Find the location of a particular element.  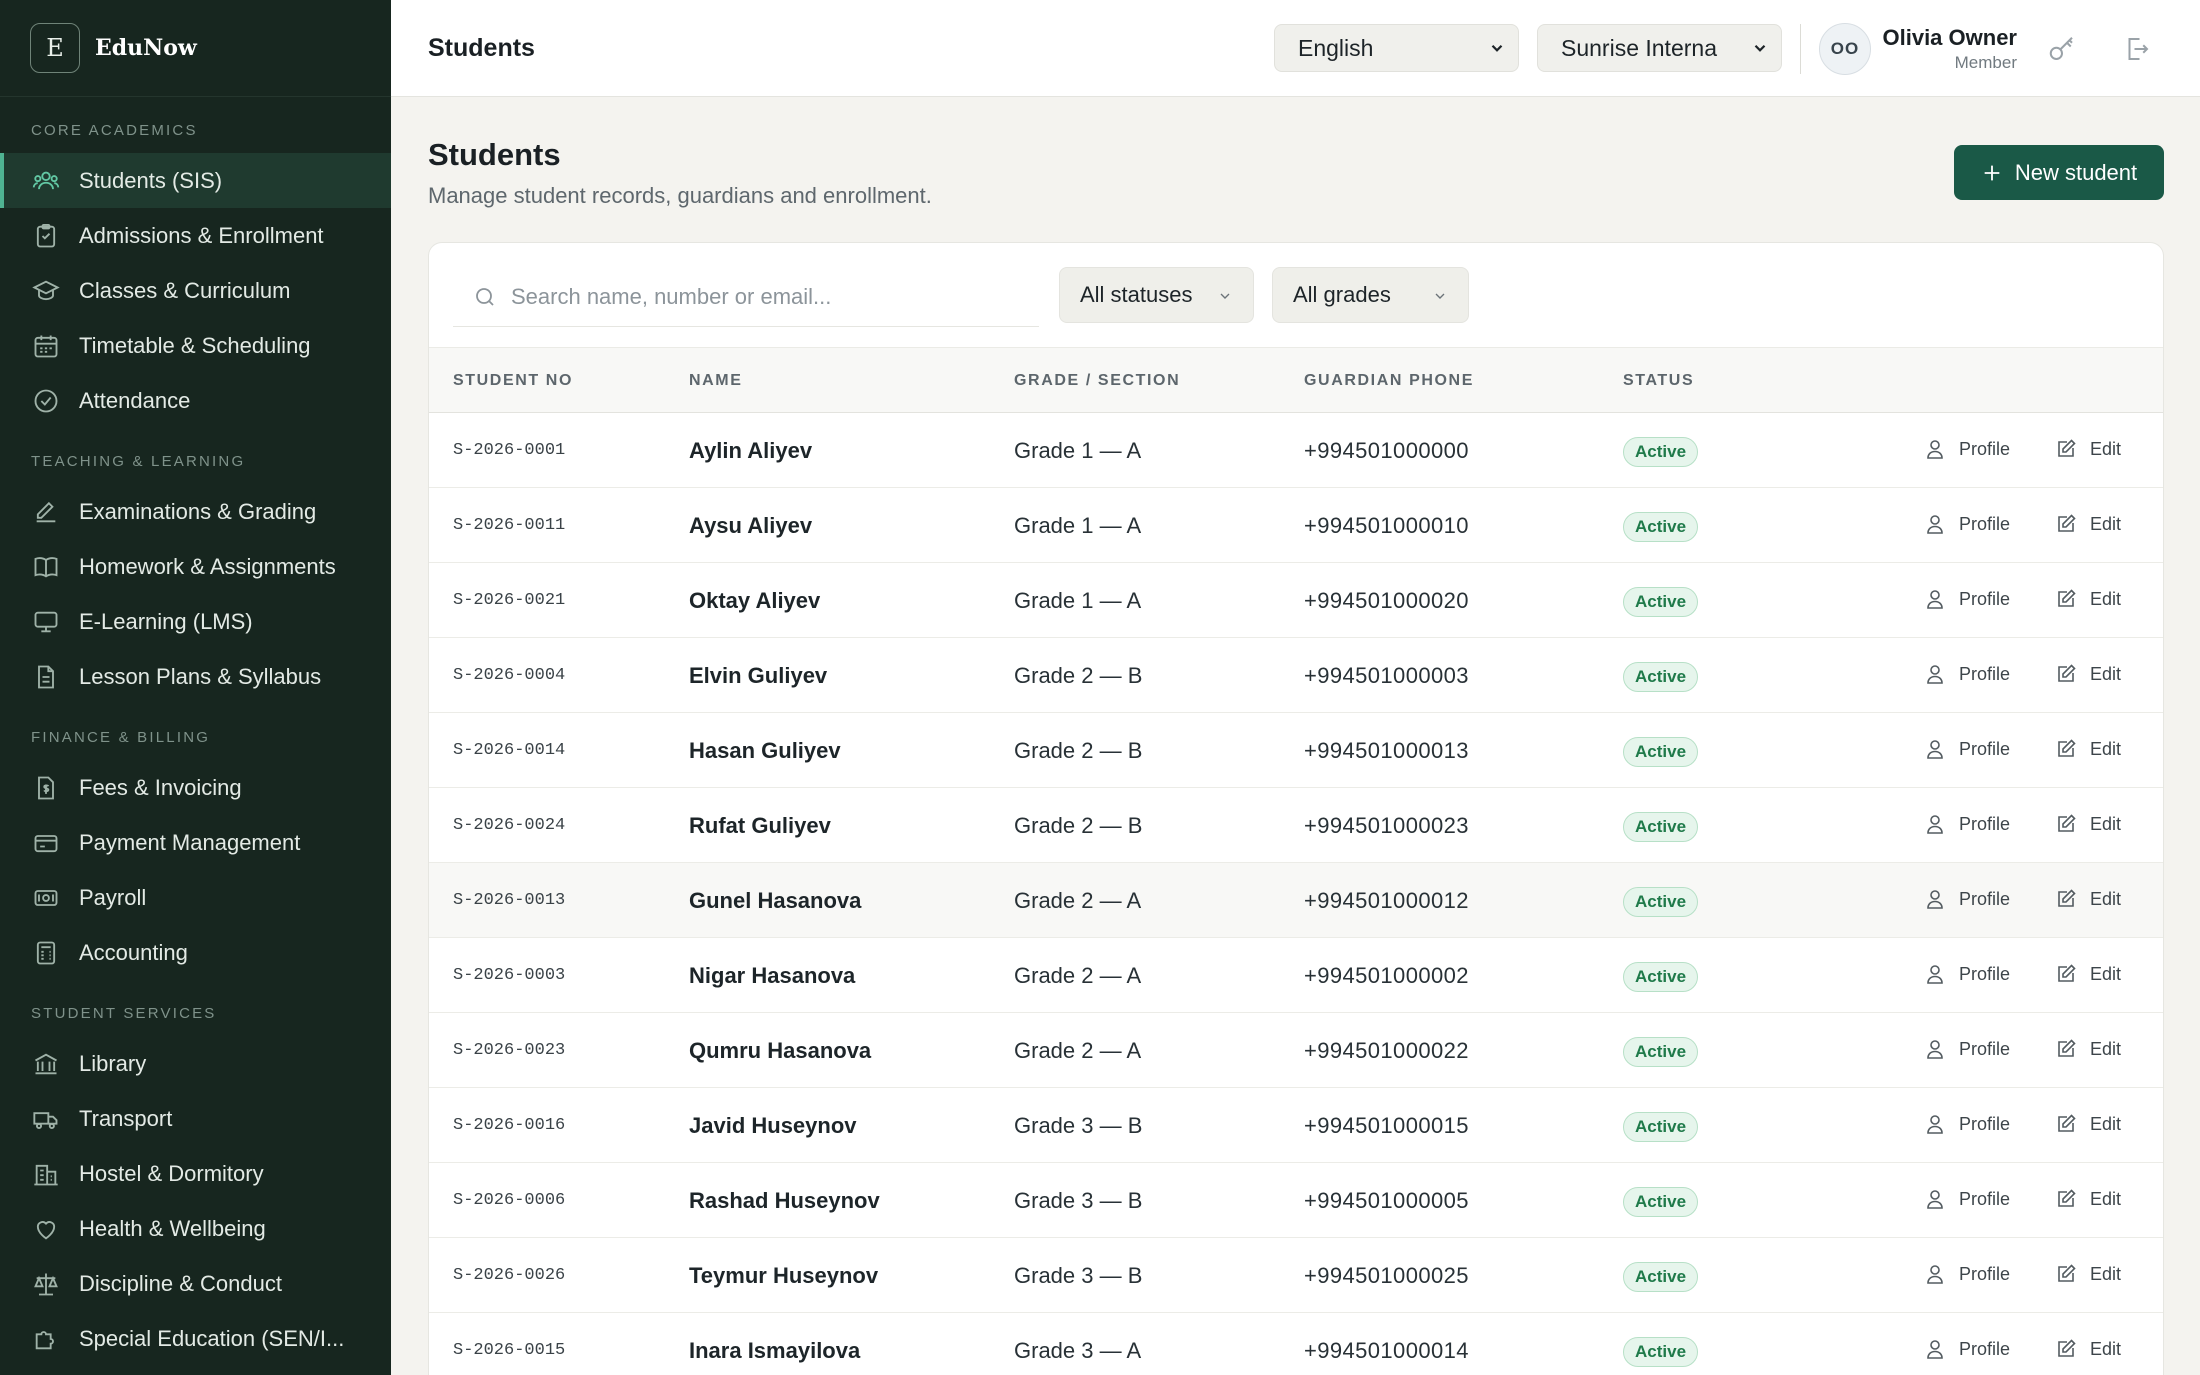

sidebar-item-label: Students (SIS) is located at coordinates (151, 180).